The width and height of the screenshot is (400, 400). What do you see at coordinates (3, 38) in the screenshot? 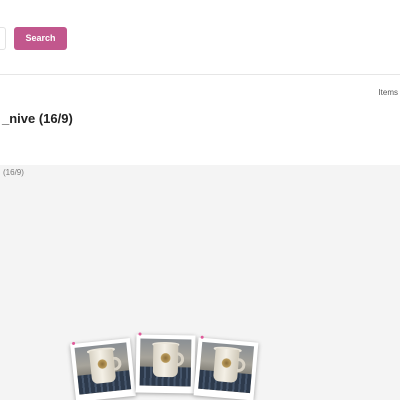
I see `search-input` at bounding box center [3, 38].